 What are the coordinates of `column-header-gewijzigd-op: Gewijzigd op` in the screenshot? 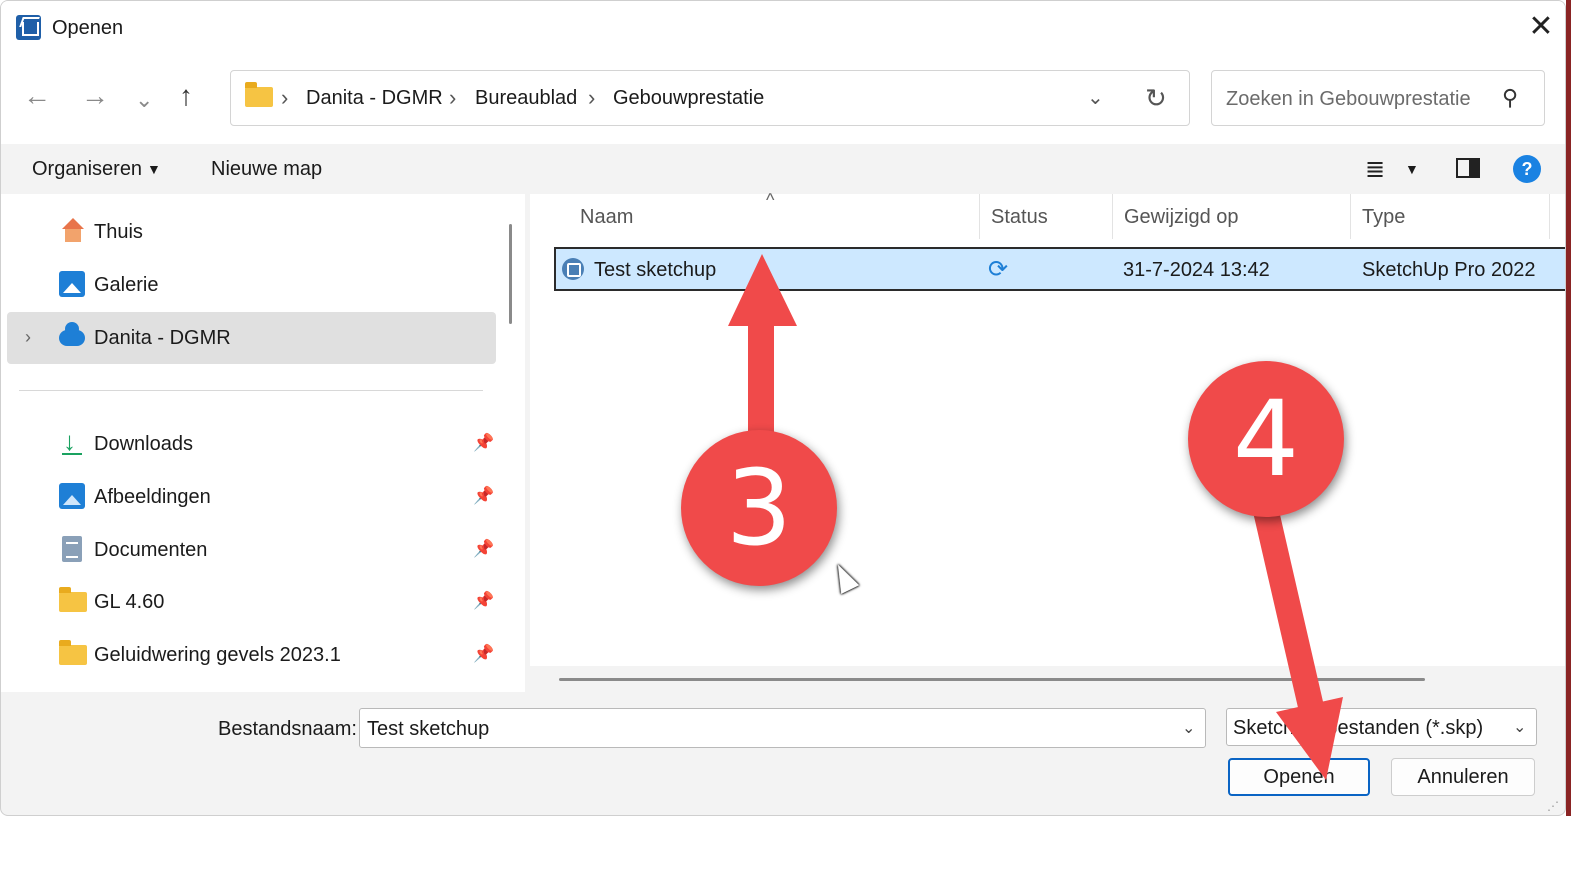 It's located at (1181, 217).